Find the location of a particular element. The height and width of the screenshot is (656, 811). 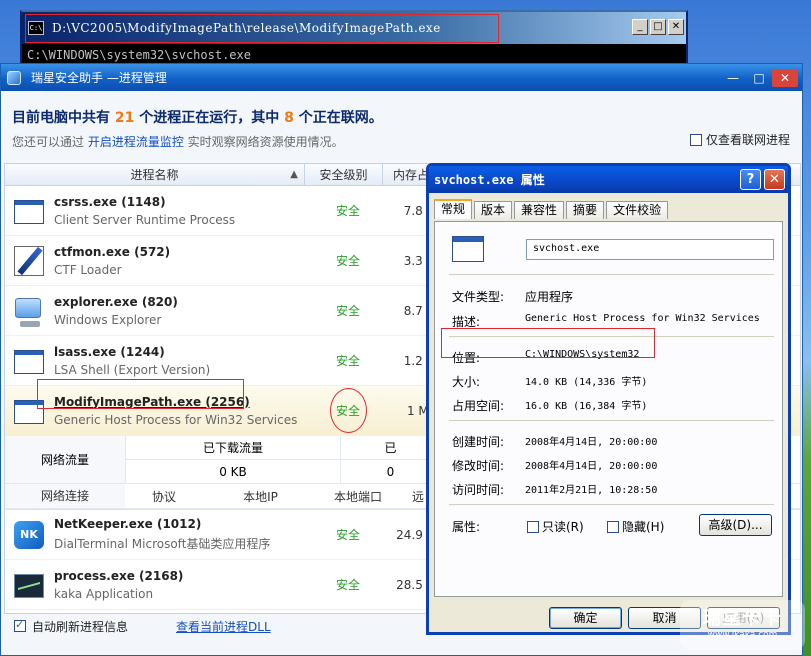

console-maximize-button: □ is located at coordinates (658, 27).